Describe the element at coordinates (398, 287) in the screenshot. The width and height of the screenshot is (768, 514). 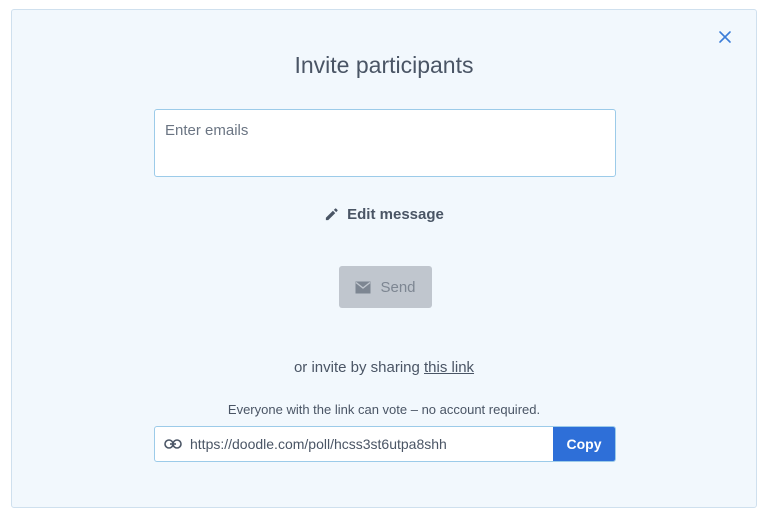
I see `send-label: Send` at that location.